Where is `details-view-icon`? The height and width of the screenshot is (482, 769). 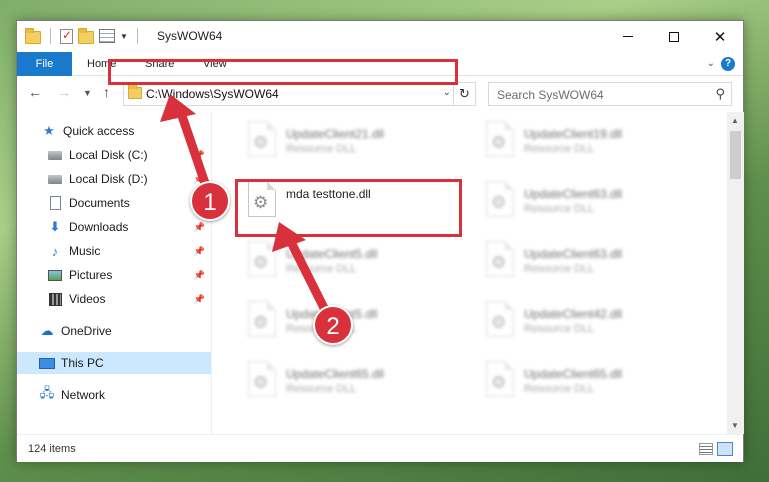 details-view-icon is located at coordinates (706, 449).